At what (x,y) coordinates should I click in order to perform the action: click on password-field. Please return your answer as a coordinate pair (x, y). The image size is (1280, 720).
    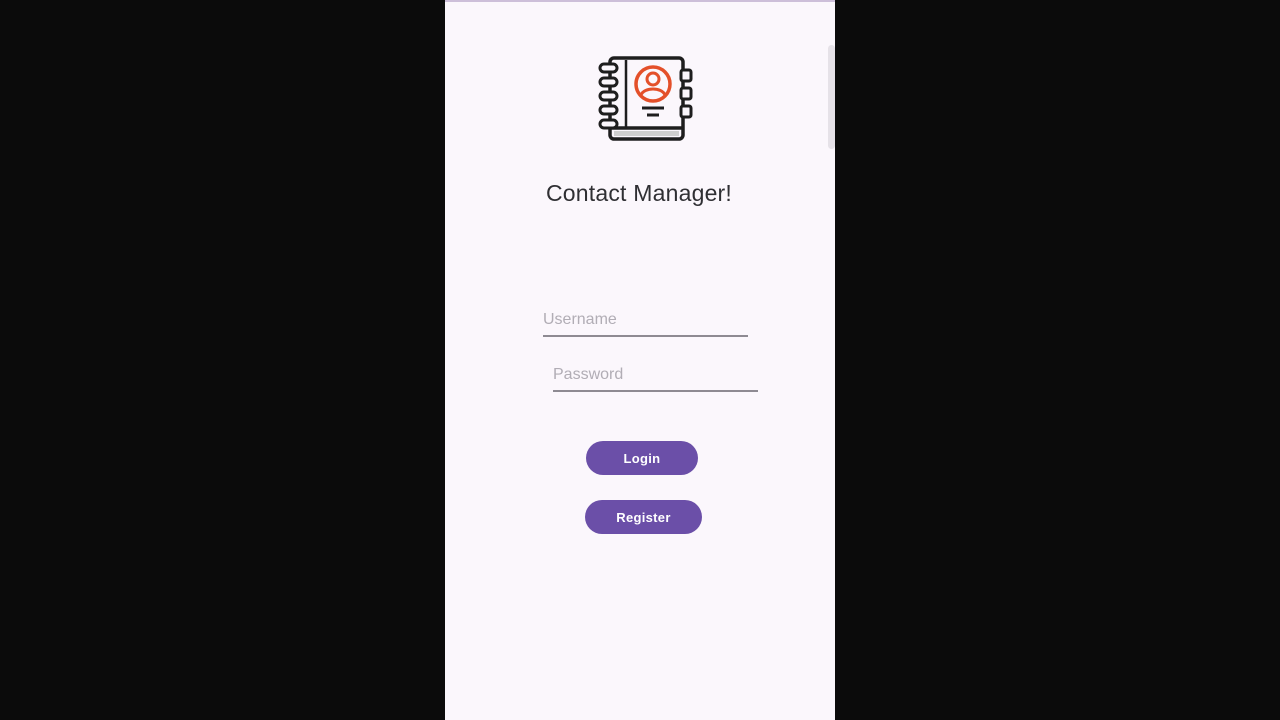
    Looking at the image, I should click on (655, 377).